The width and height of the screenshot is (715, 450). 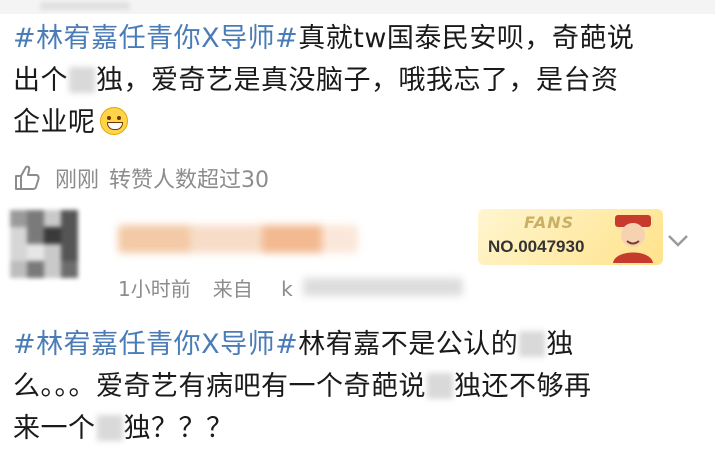 I want to click on post-meta: 刚刚 转赞人数超过30, so click(x=141, y=178).